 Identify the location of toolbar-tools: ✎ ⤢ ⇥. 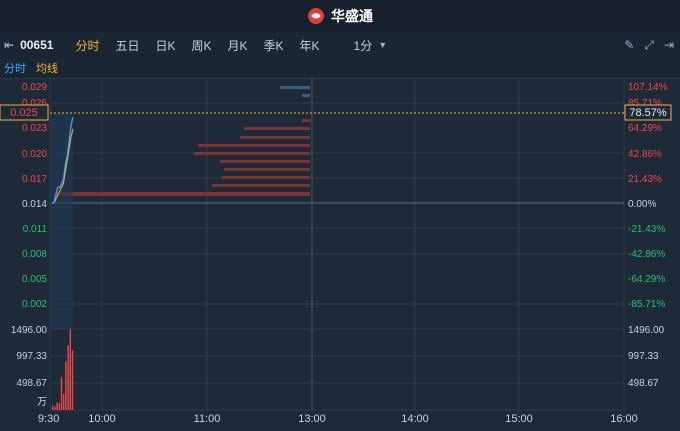
(649, 45).